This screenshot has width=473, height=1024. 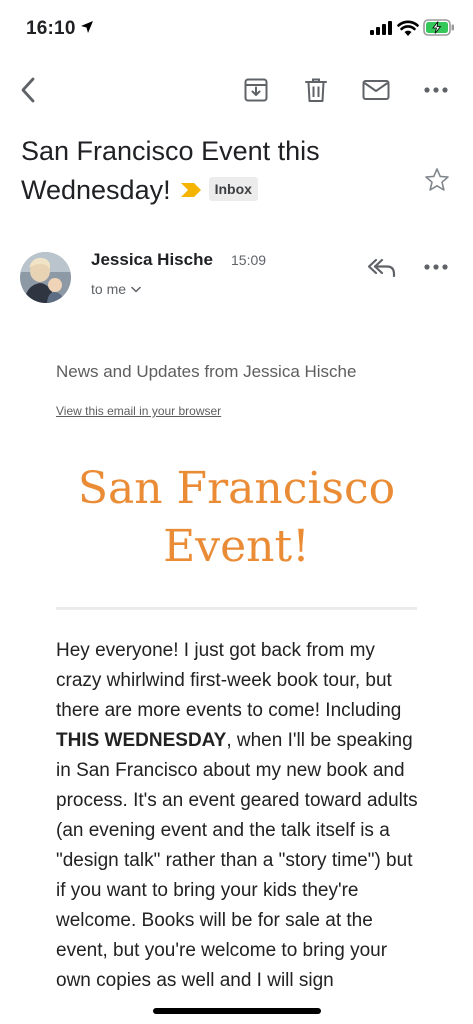 I want to click on paragraph-emphasis: THIS WEDNESDAY, so click(x=141, y=740).